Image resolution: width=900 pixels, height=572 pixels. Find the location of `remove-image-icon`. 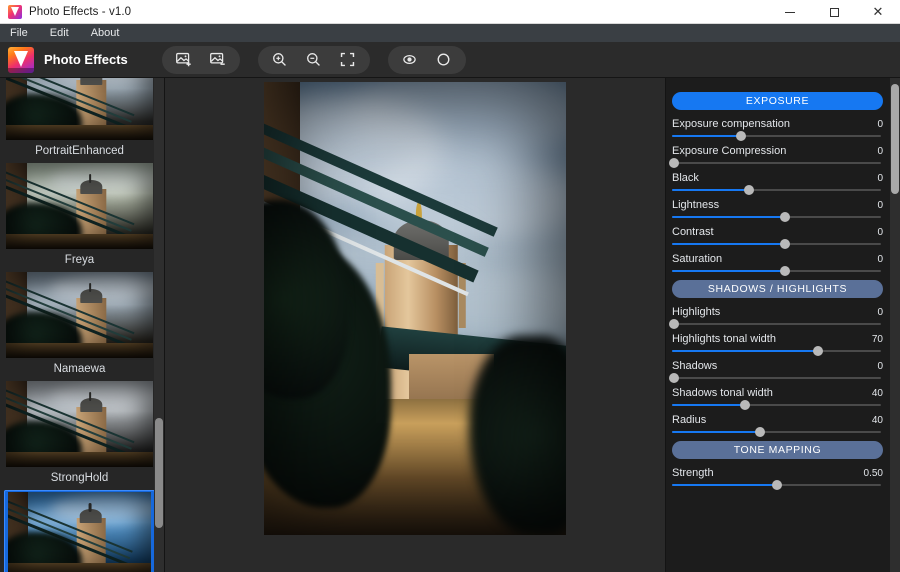

remove-image-icon is located at coordinates (218, 60).